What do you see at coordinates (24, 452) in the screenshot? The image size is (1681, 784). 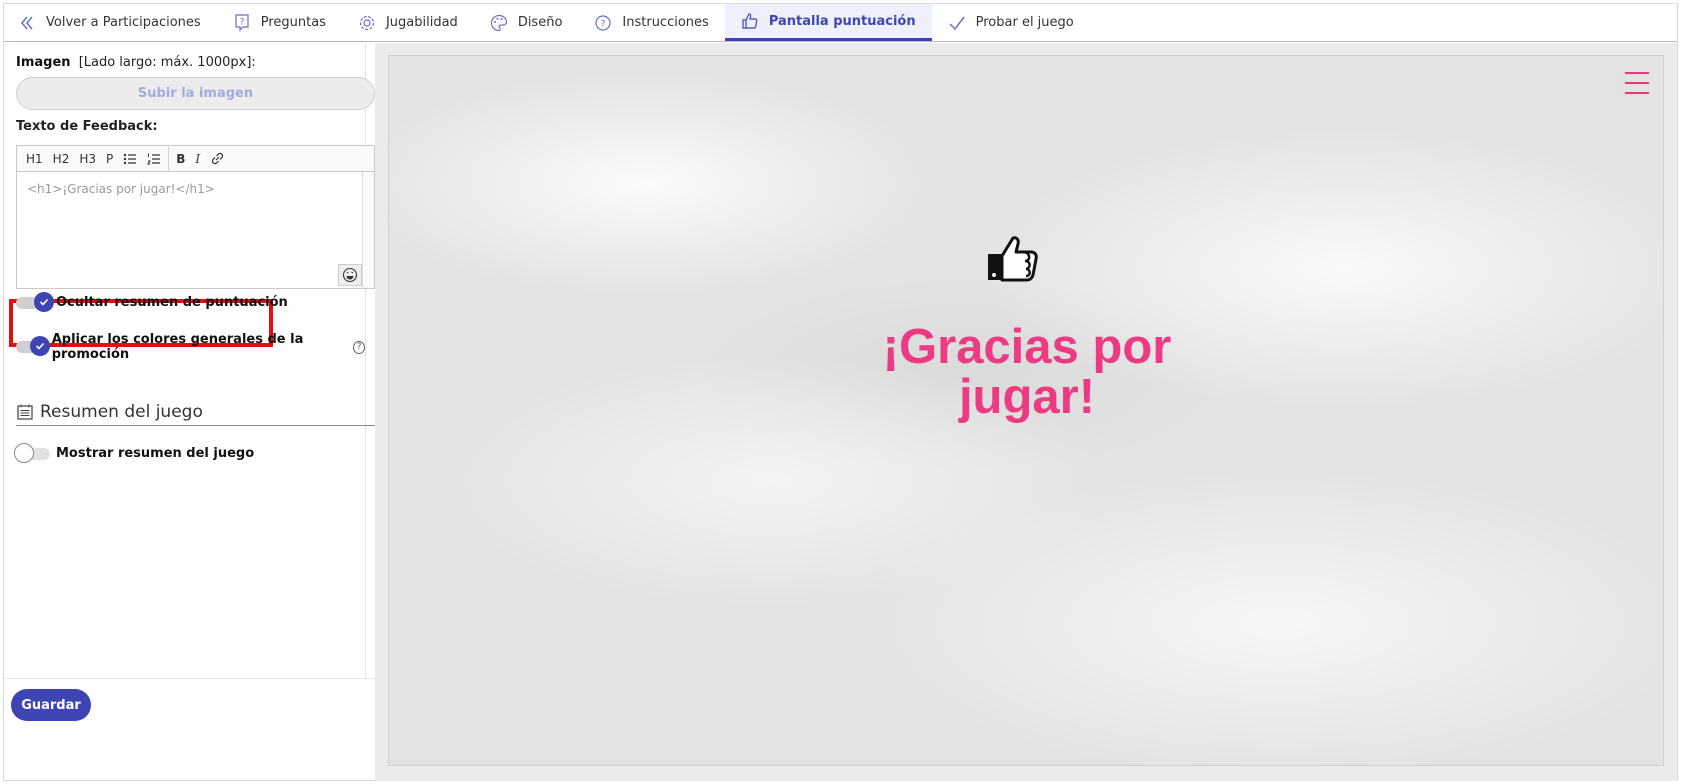 I see `toggle-knob` at bounding box center [24, 452].